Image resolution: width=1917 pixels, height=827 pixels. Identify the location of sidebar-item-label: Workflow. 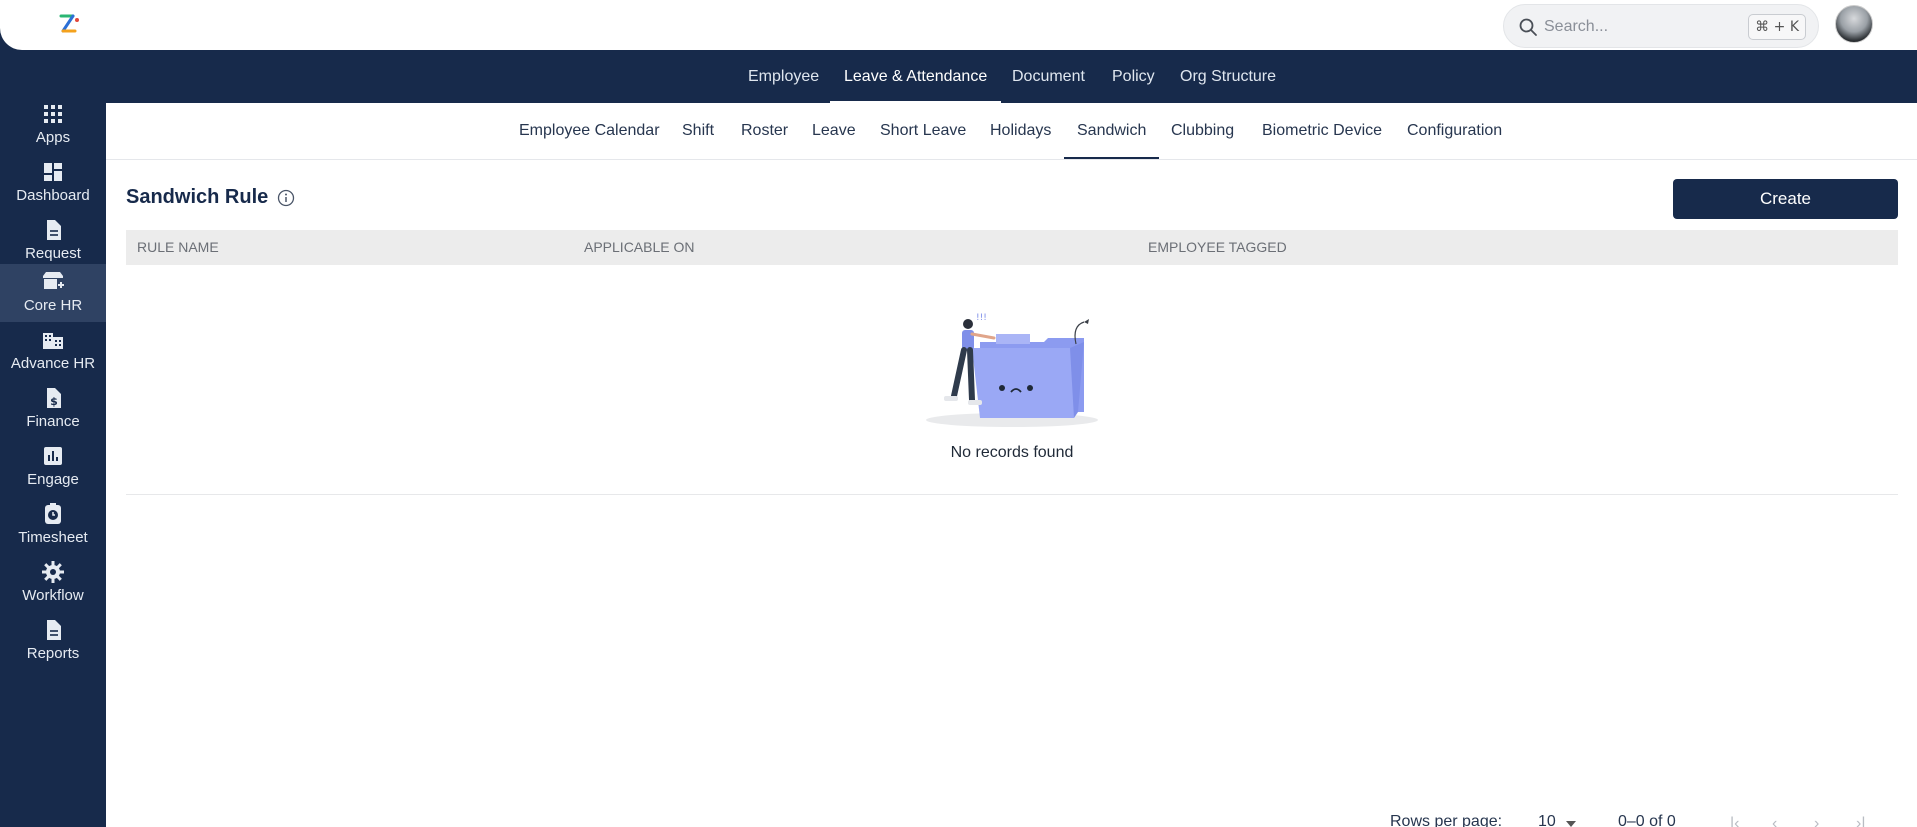
(53, 595).